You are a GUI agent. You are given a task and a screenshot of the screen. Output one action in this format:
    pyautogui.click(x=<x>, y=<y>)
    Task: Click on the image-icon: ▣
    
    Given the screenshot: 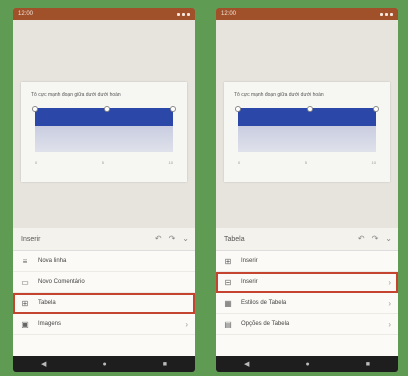 What is the action you would take?
    pyautogui.click(x=25, y=324)
    